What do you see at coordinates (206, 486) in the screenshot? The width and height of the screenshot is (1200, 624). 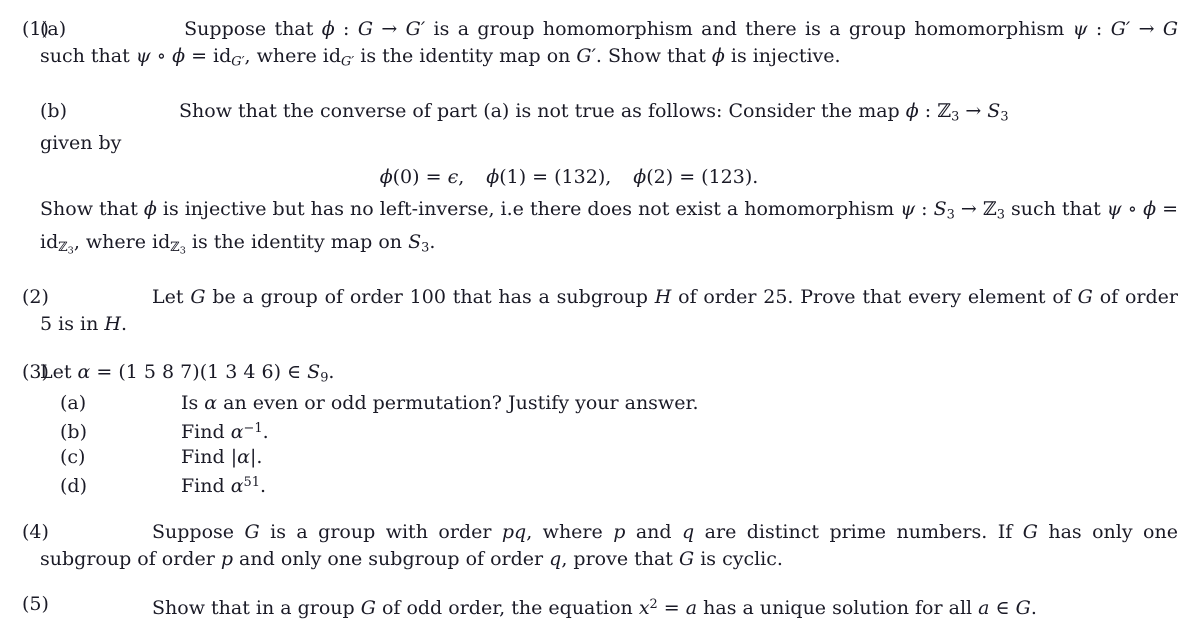 I see `p3d-run-1: Find` at bounding box center [206, 486].